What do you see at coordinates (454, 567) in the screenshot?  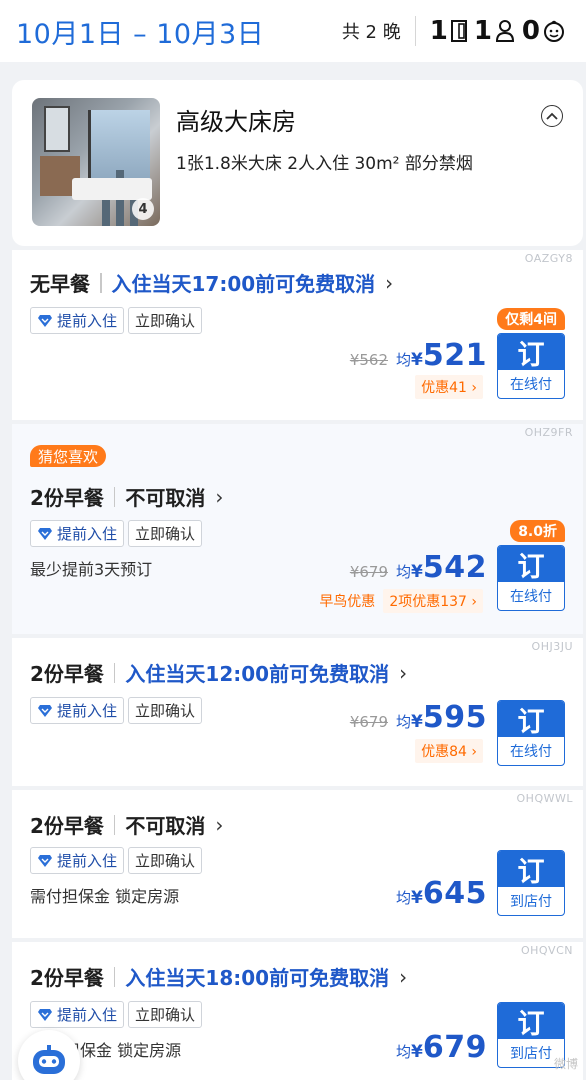 I see `price: 542` at bounding box center [454, 567].